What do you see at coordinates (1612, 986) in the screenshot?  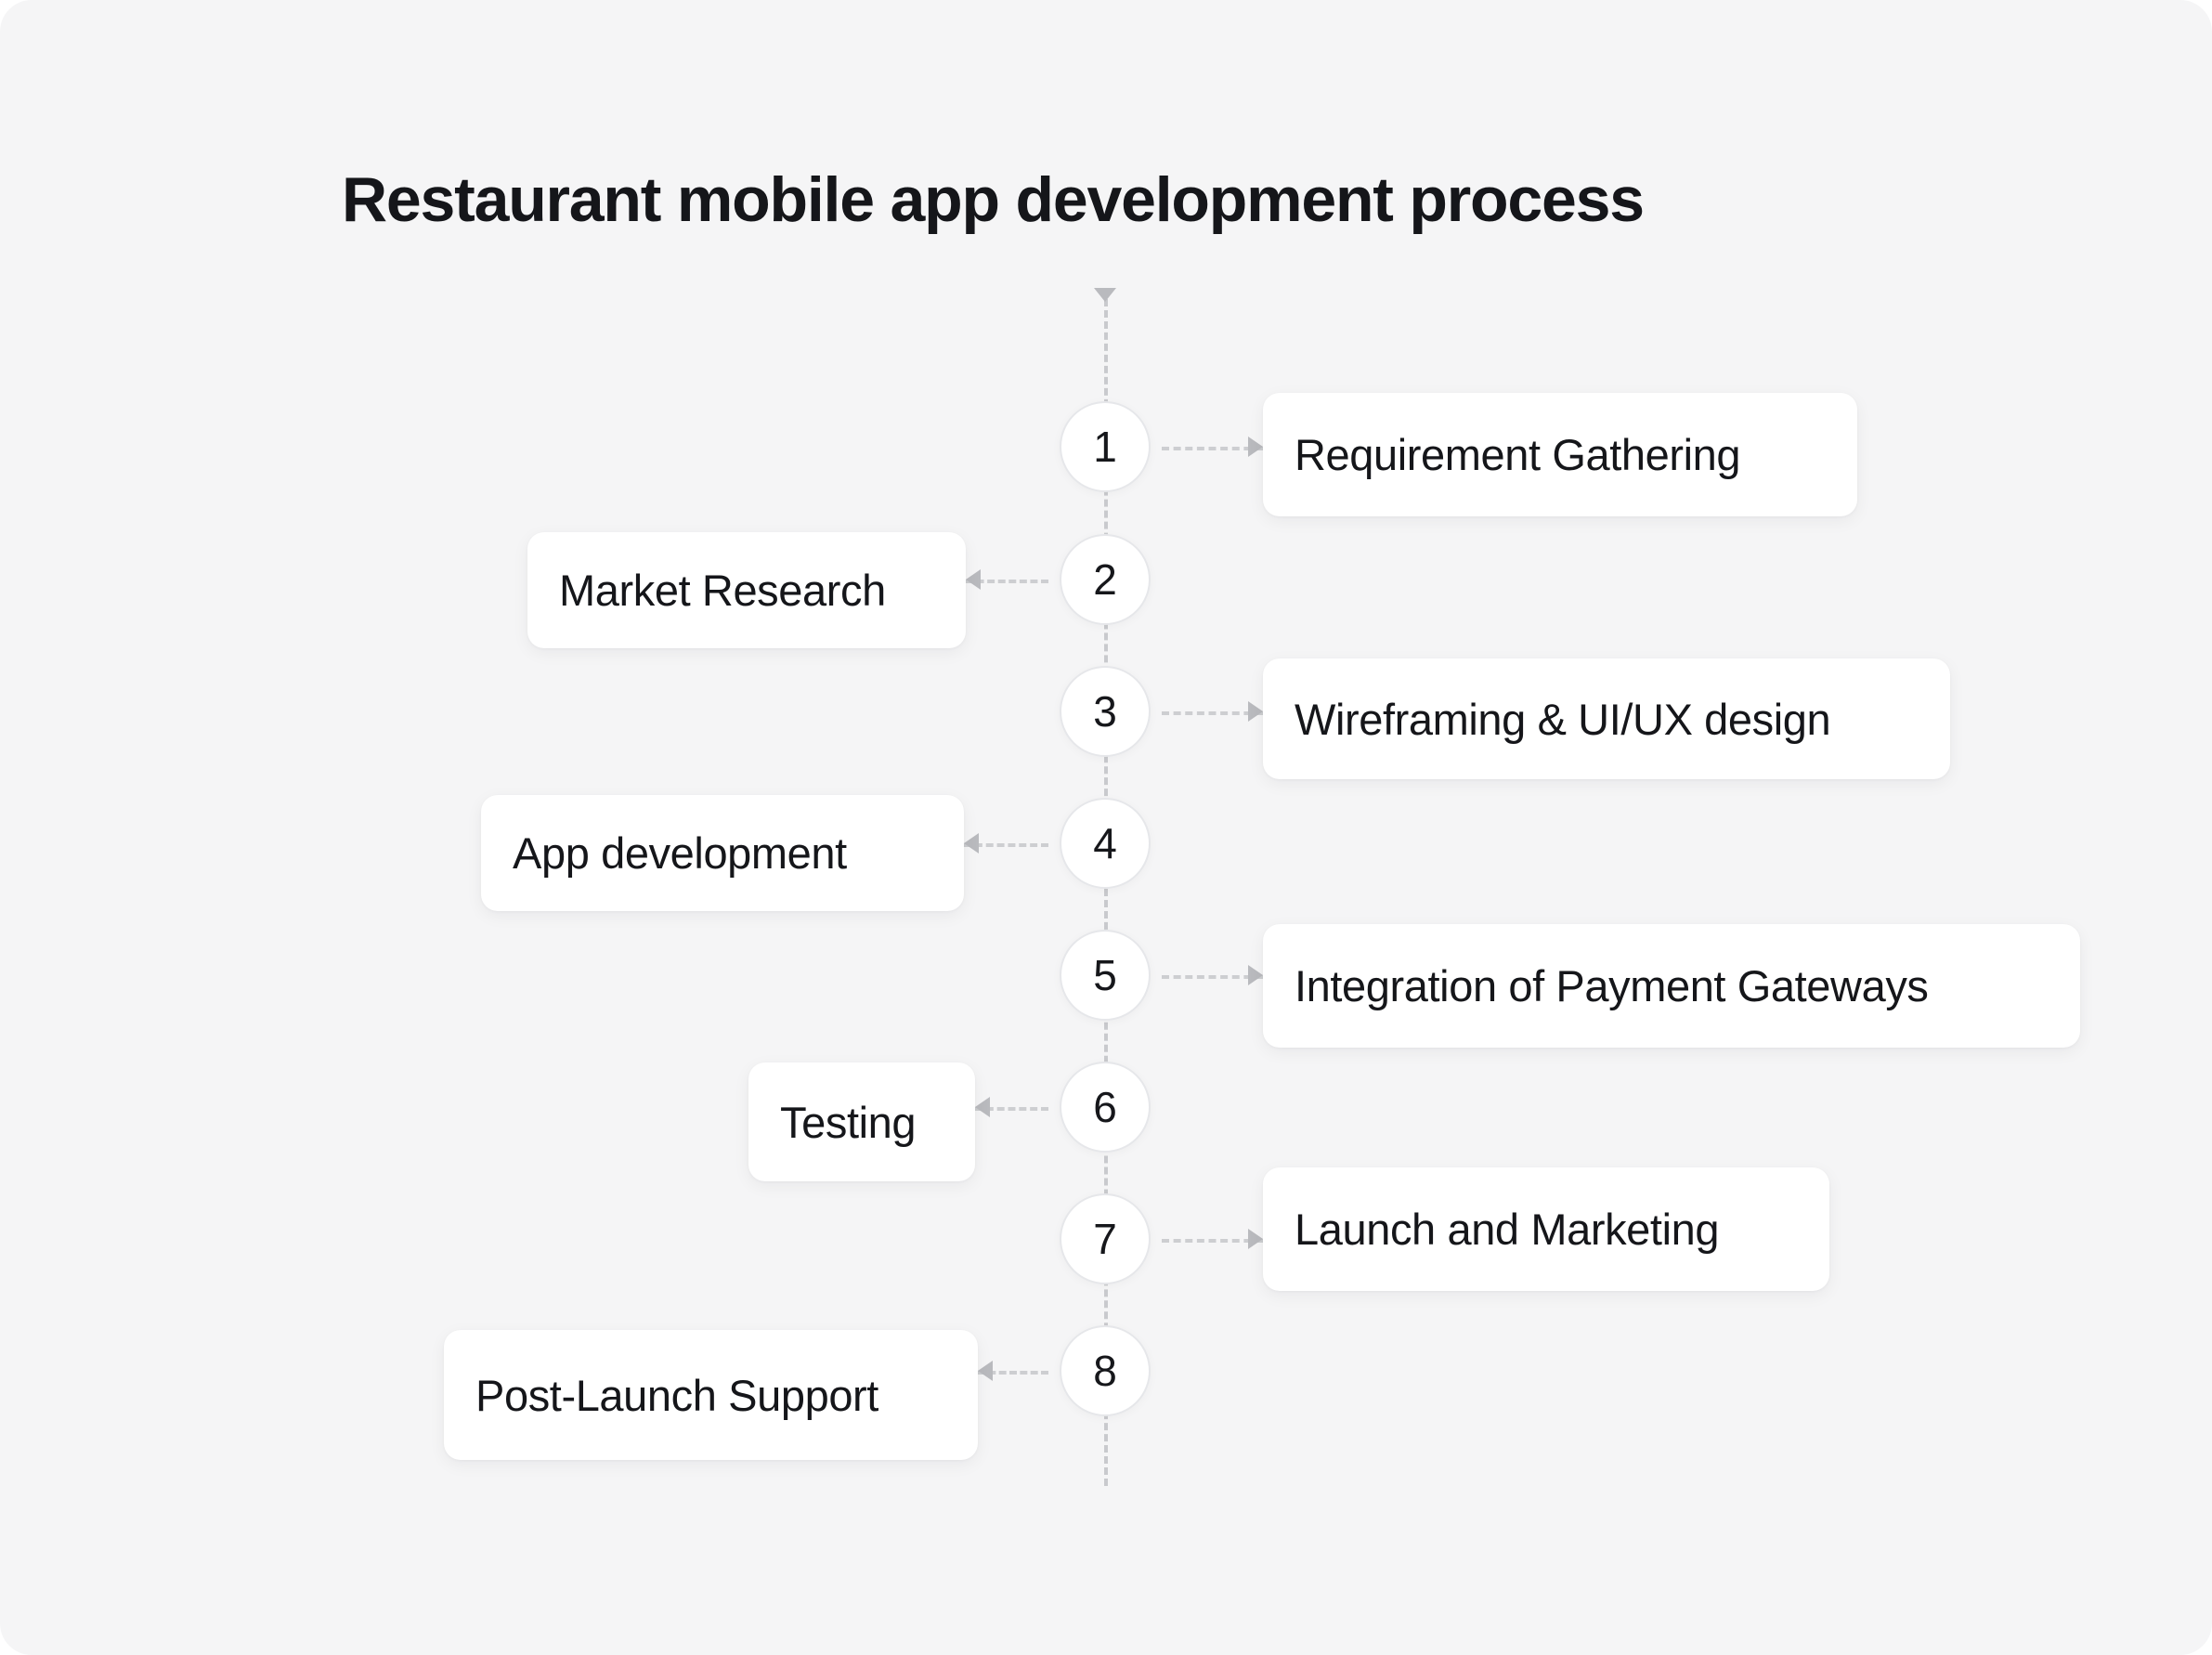 I see `step-label: Integration of Payment Gateways` at bounding box center [1612, 986].